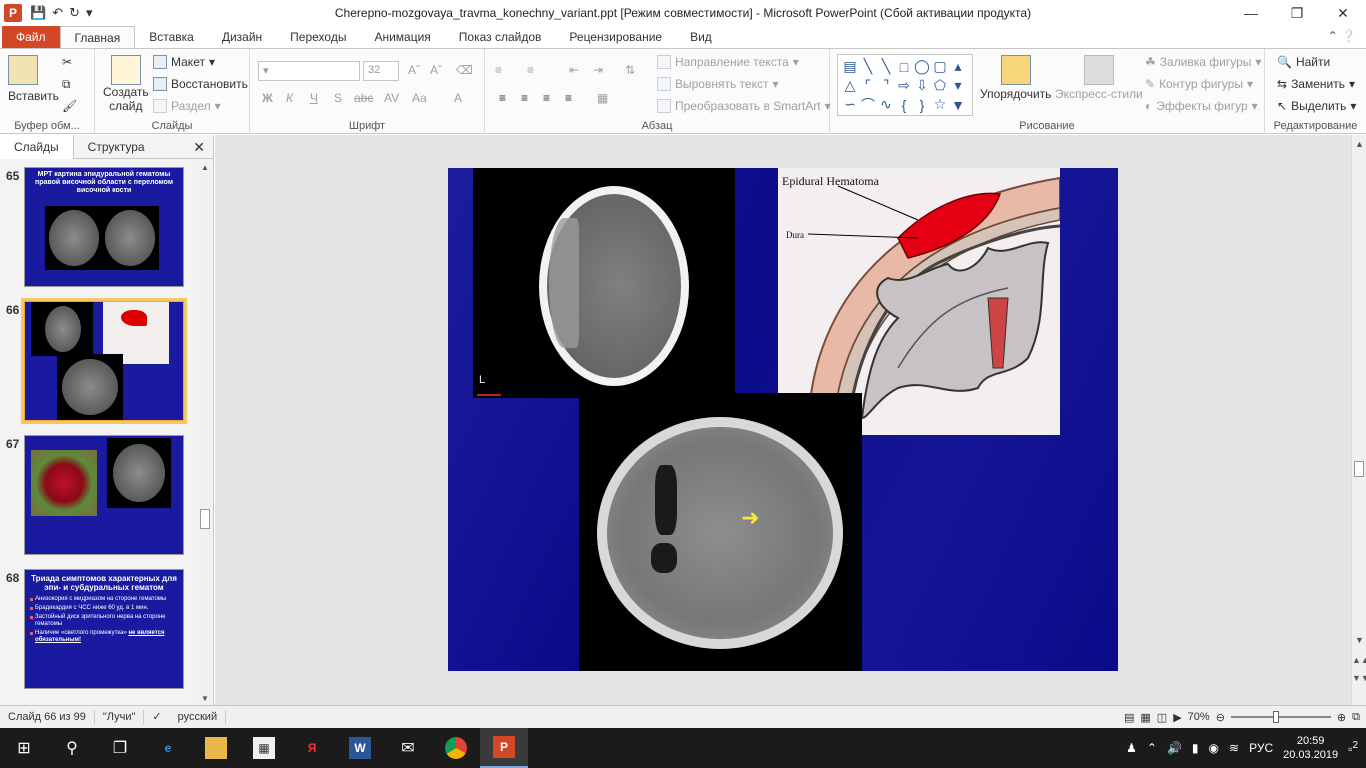 The width and height of the screenshot is (1366, 768). What do you see at coordinates (1359, 660) in the screenshot?
I see `previous-slide-icon: ▲▲` at bounding box center [1359, 660].